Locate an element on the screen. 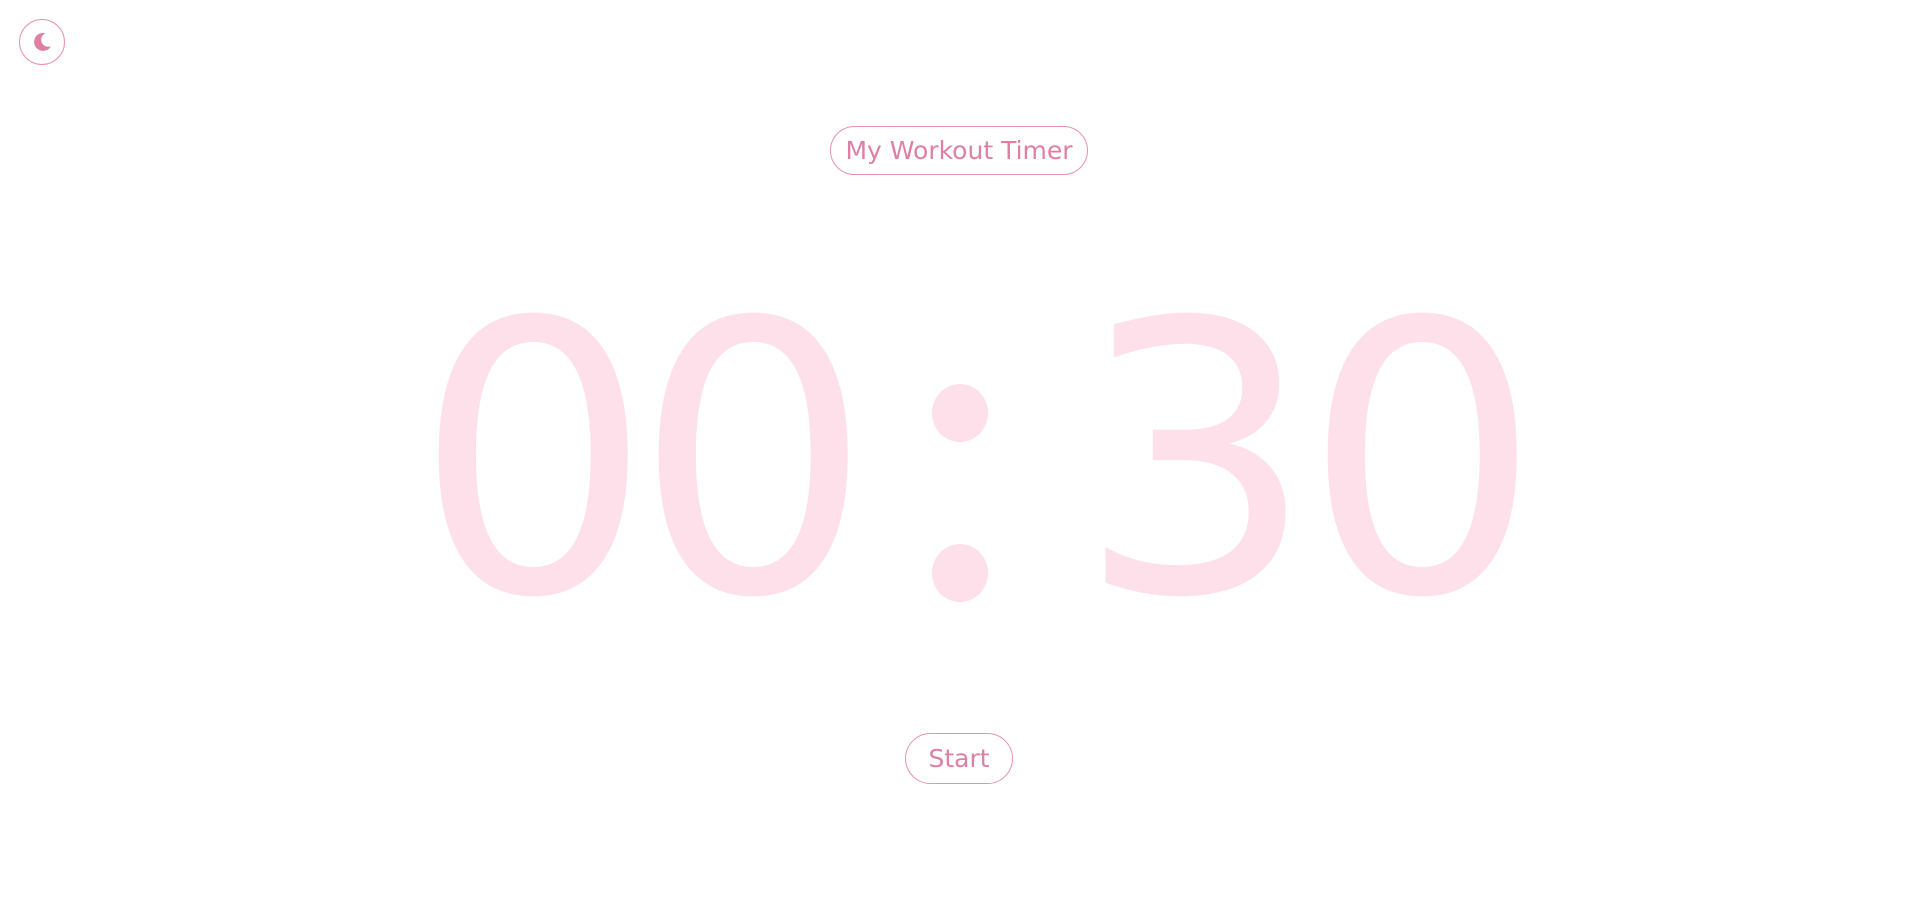  moon-icon is located at coordinates (42, 42).